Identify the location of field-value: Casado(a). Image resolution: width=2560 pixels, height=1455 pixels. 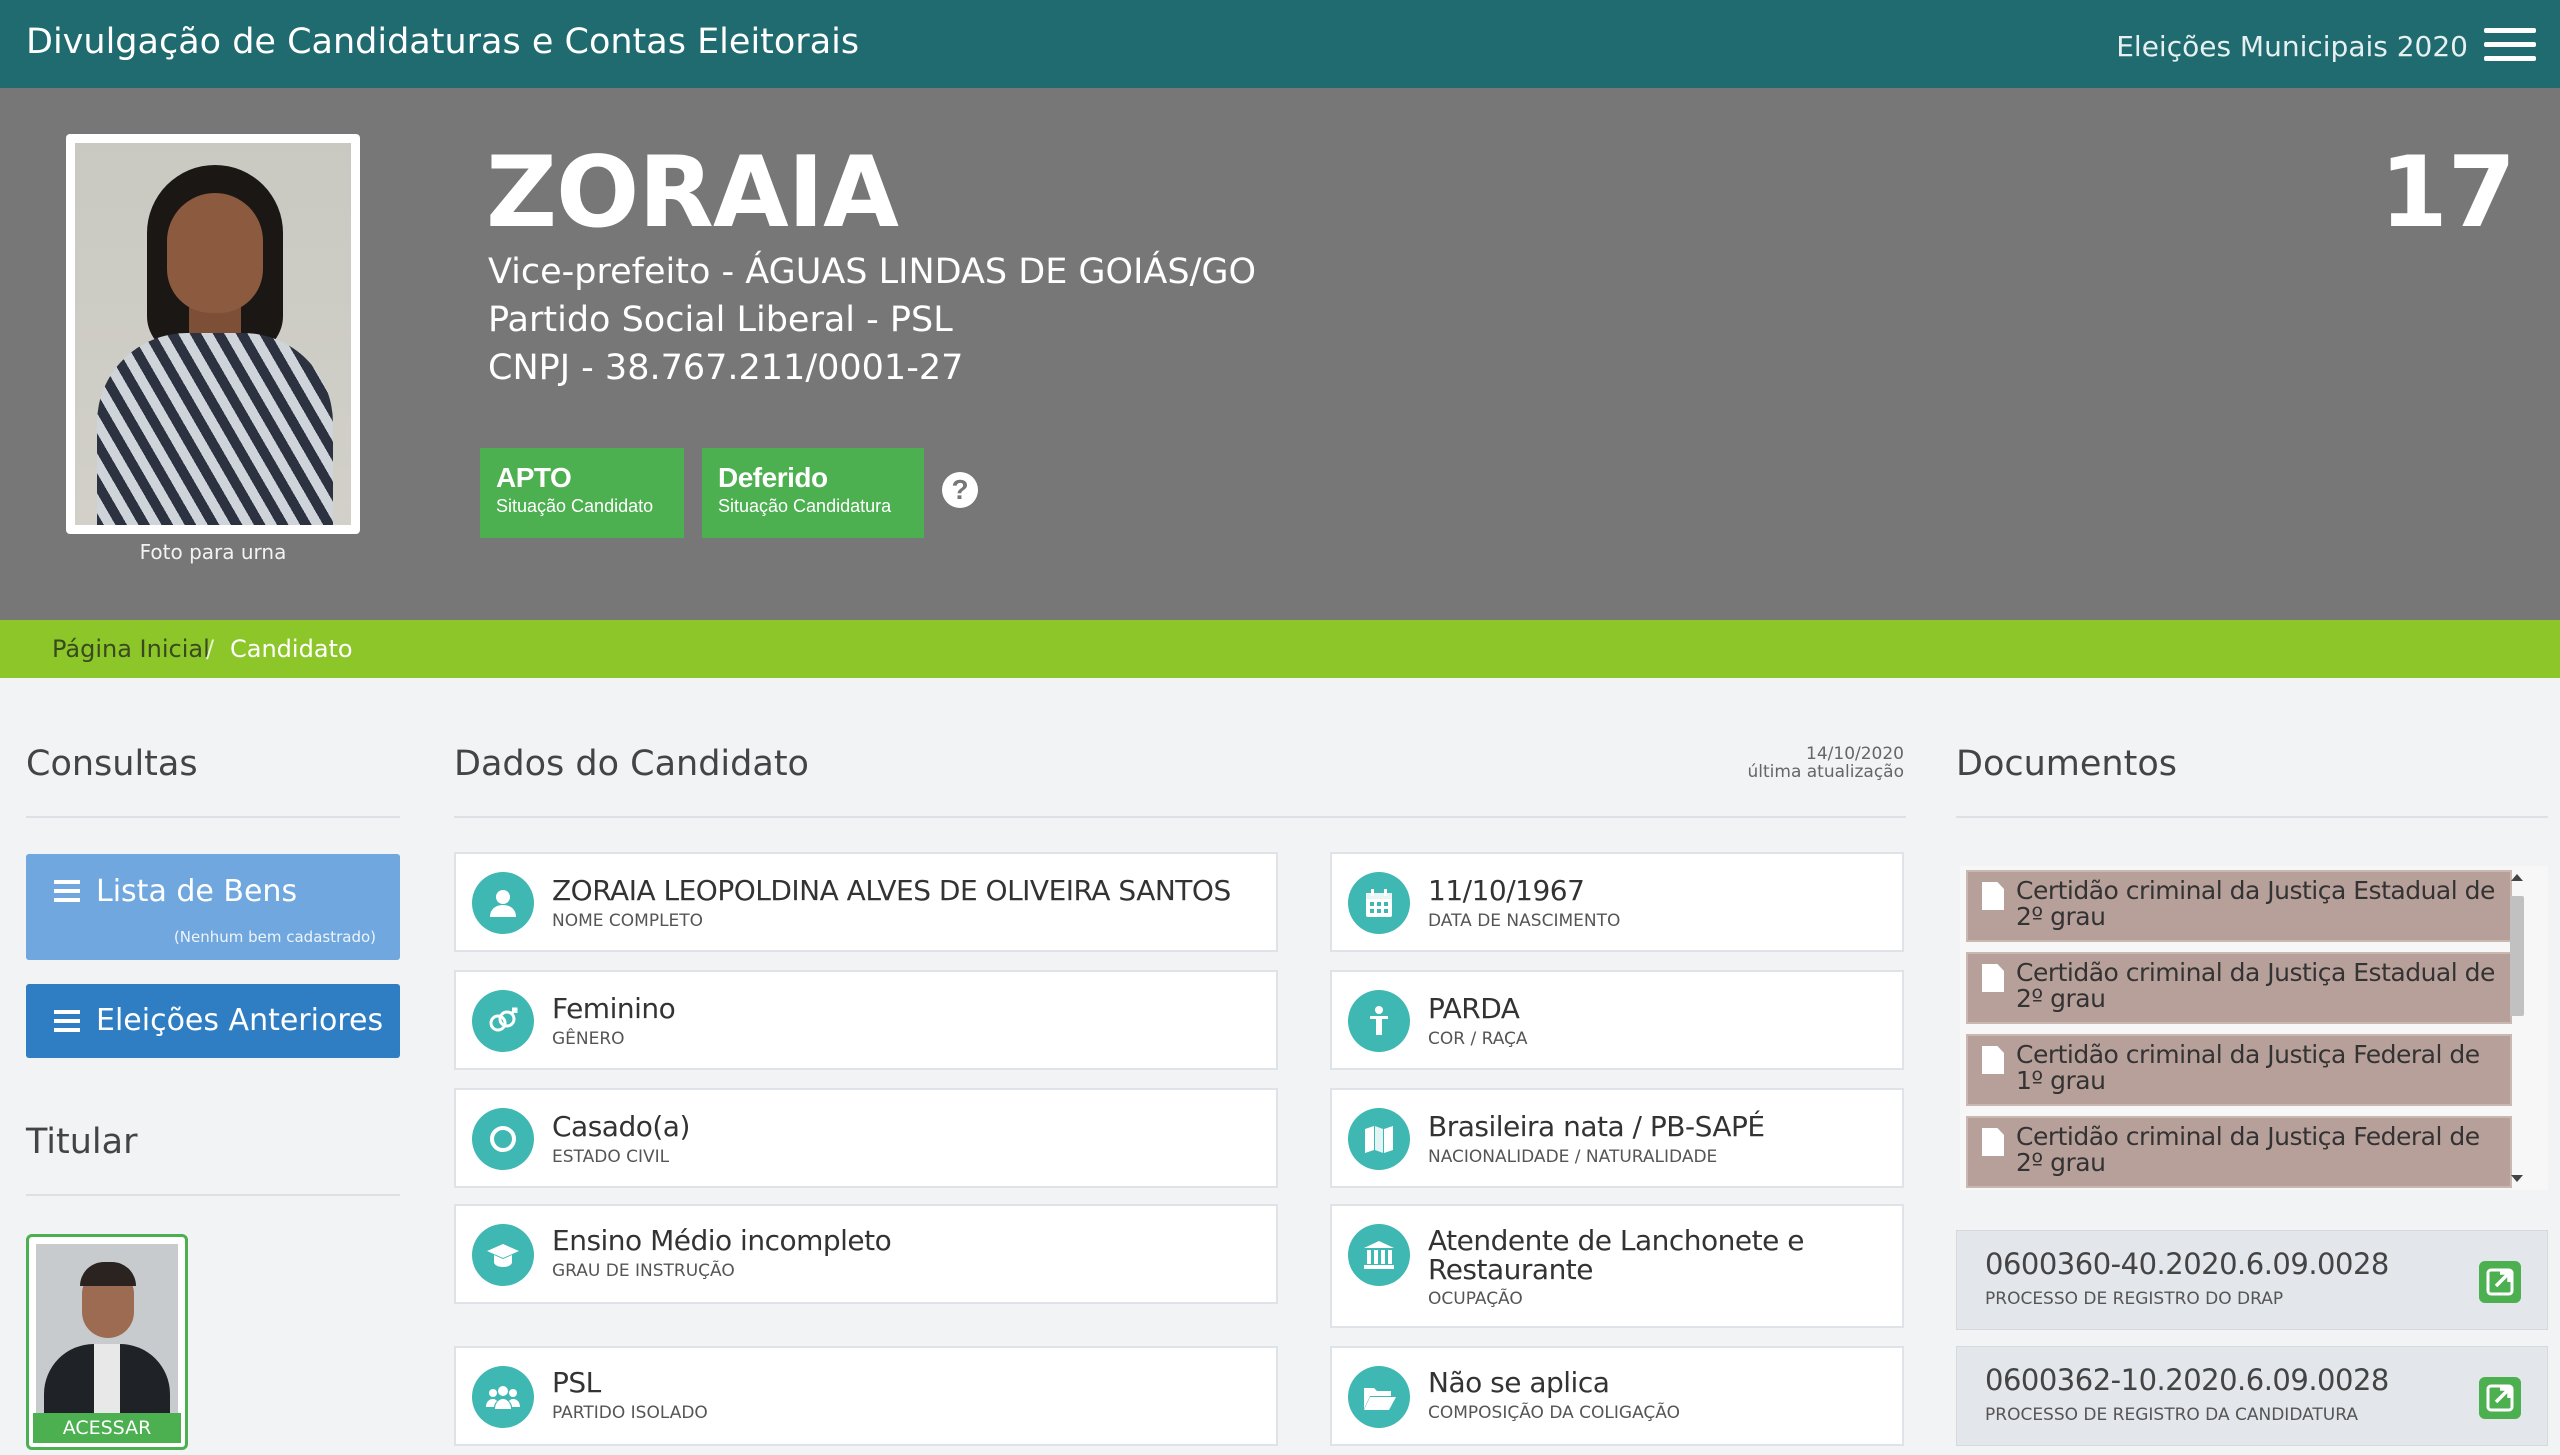
(621, 1126).